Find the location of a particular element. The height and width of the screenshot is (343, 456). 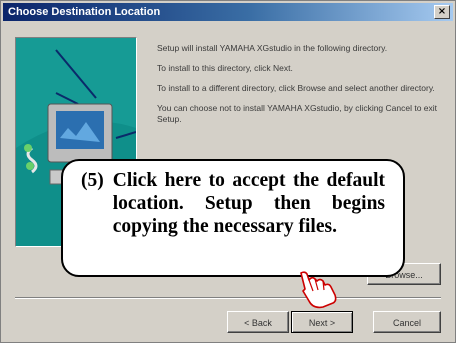

next-button: Next > is located at coordinates (322, 322).